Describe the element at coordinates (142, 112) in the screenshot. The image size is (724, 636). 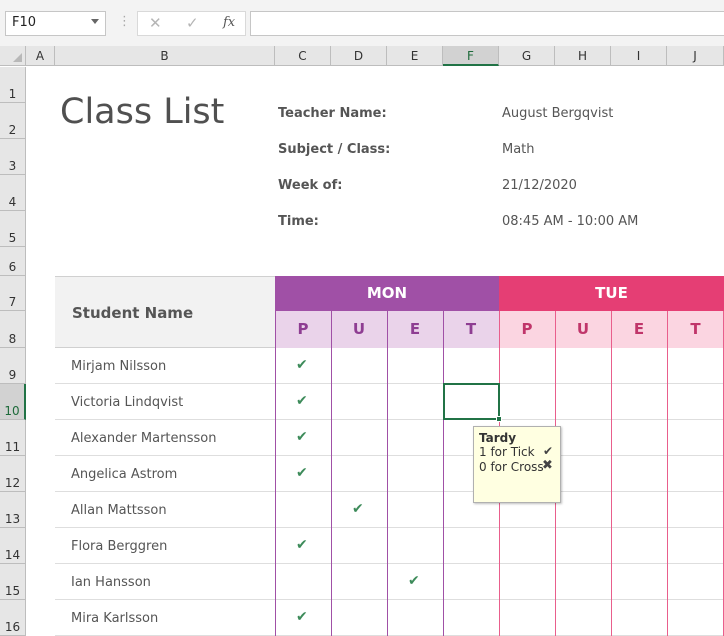
I see `sheet-title: Class List` at that location.